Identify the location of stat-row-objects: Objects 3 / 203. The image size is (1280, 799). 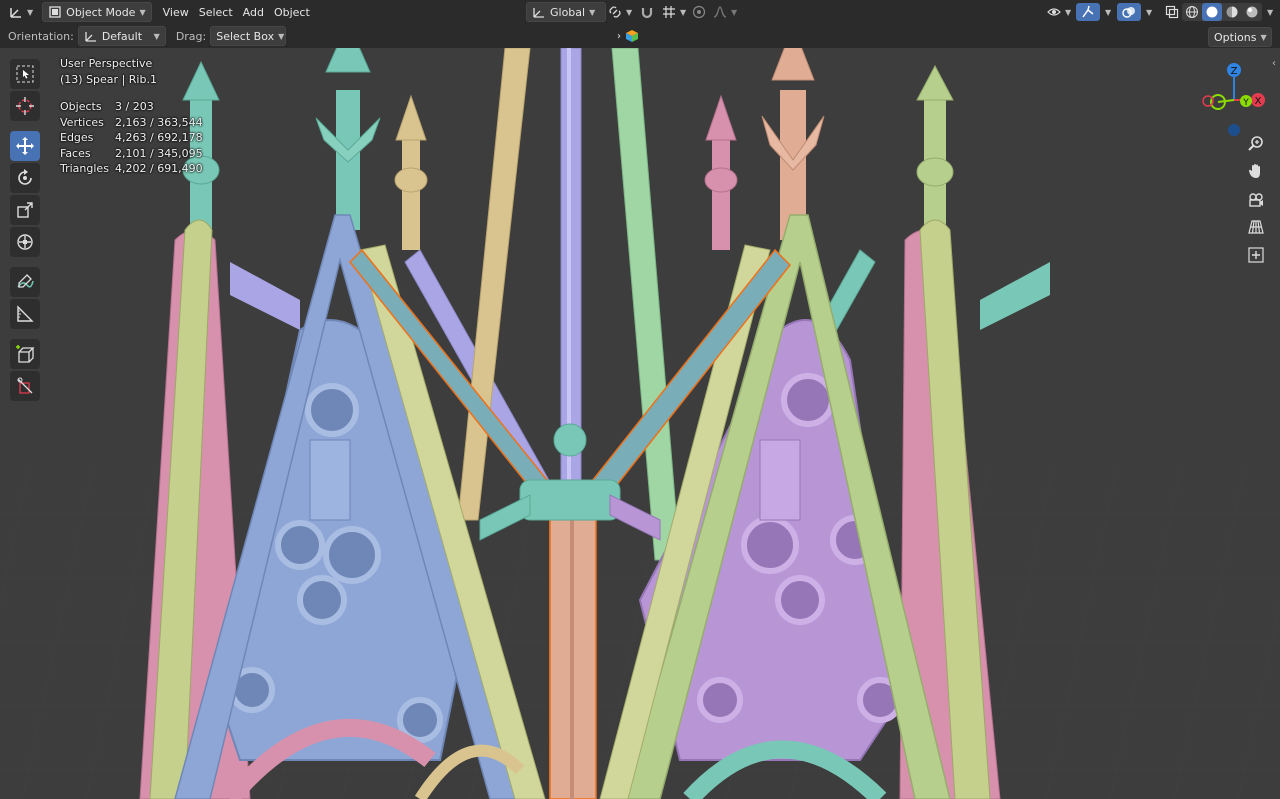
(131, 107).